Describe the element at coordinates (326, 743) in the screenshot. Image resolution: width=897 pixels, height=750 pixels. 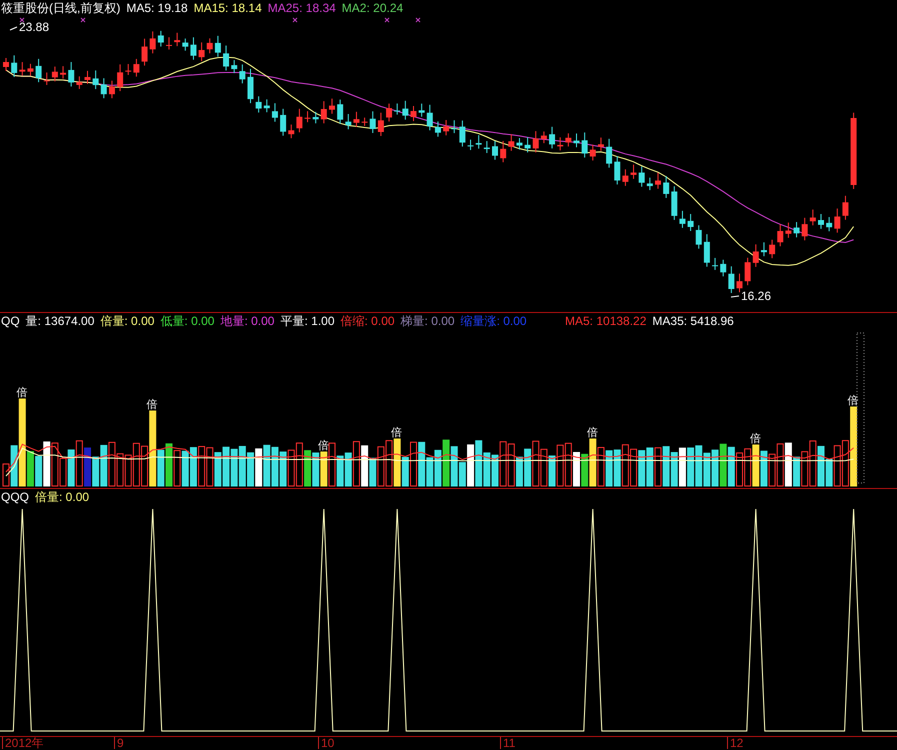
I see `axis-label: 10` at that location.